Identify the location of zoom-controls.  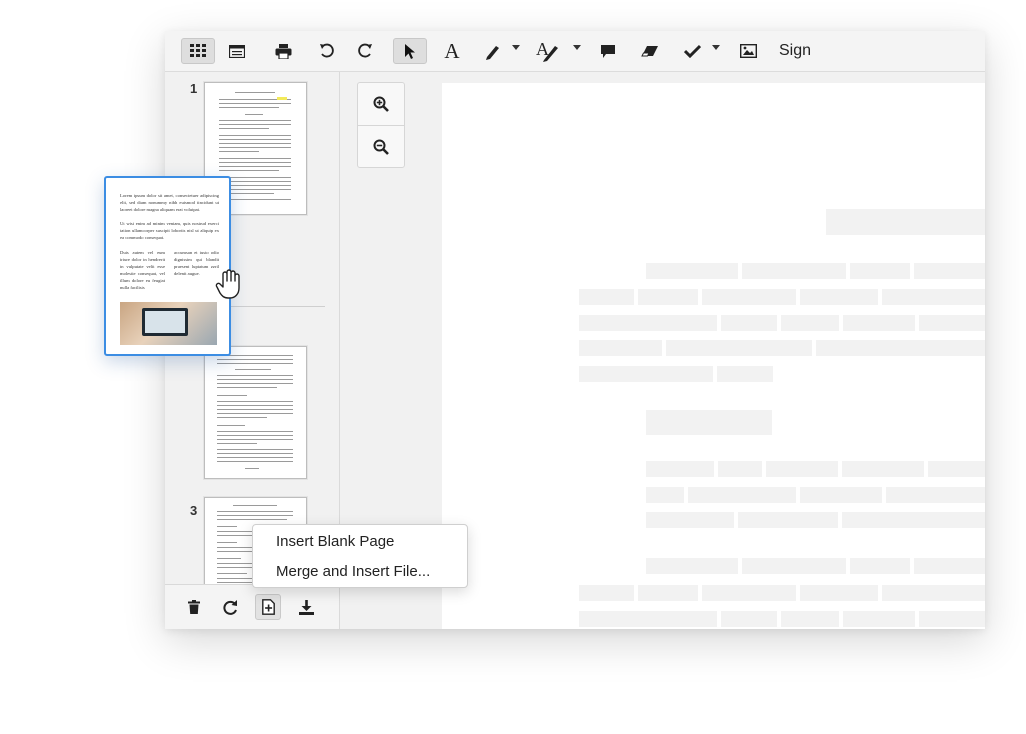
(381, 125).